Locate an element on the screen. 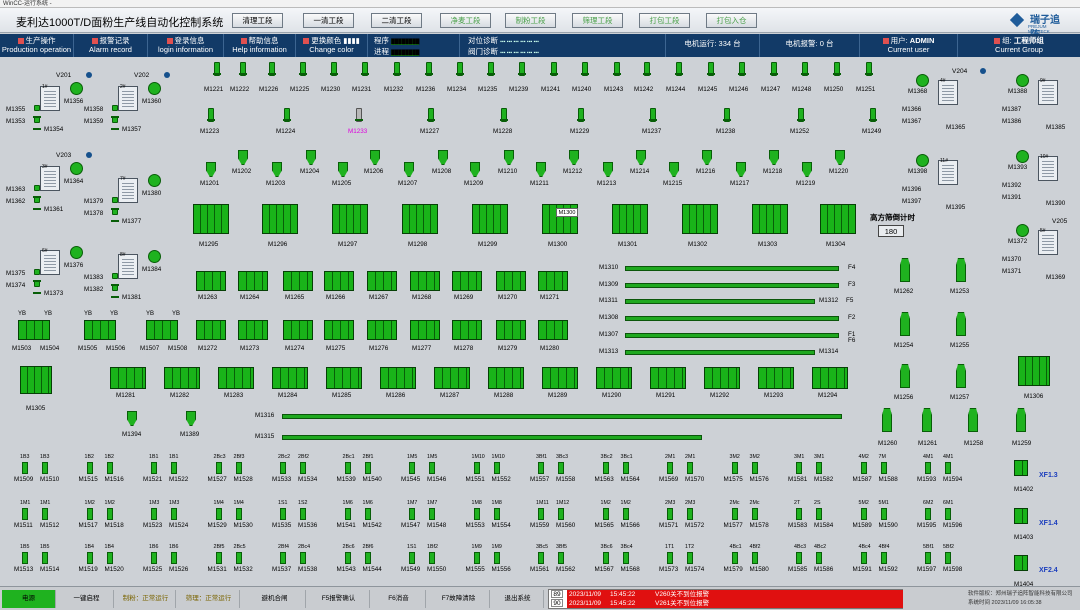  stage-button-second-clean: 二清工段 is located at coordinates (396, 20).